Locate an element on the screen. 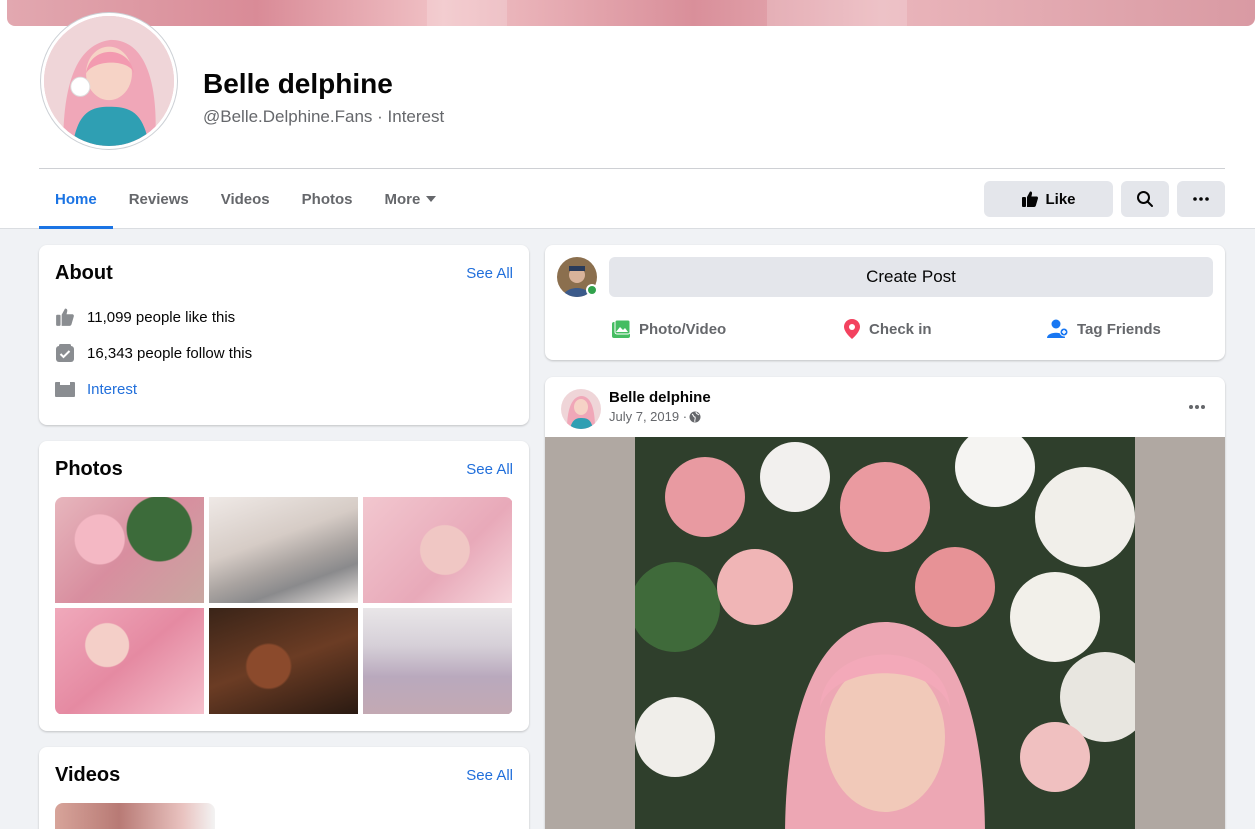  check-in-button: Check in is located at coordinates (887, 329).